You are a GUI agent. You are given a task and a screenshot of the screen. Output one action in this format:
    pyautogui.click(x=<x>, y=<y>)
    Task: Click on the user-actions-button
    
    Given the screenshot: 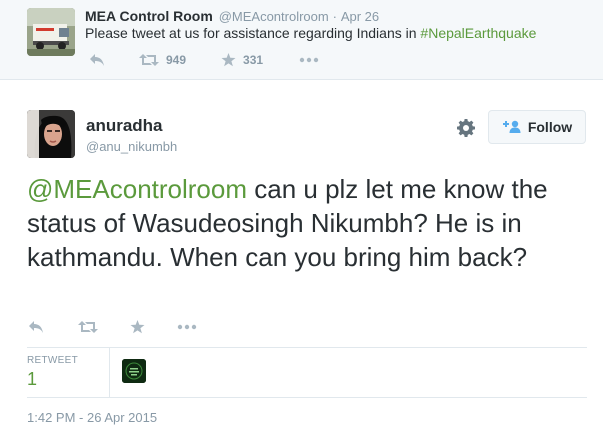 What is the action you would take?
    pyautogui.click(x=466, y=128)
    